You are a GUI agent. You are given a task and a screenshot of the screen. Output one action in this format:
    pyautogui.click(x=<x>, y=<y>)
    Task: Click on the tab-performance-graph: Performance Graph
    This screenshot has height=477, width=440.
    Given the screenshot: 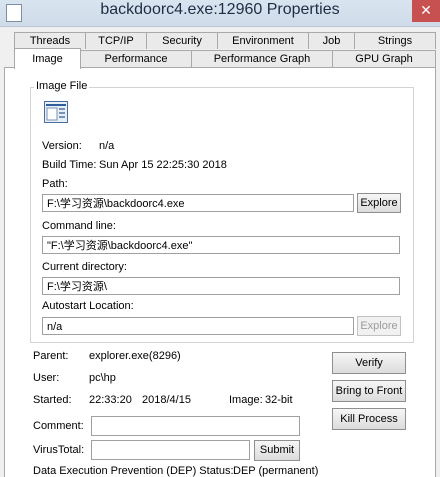 What is the action you would take?
    pyautogui.click(x=262, y=58)
    